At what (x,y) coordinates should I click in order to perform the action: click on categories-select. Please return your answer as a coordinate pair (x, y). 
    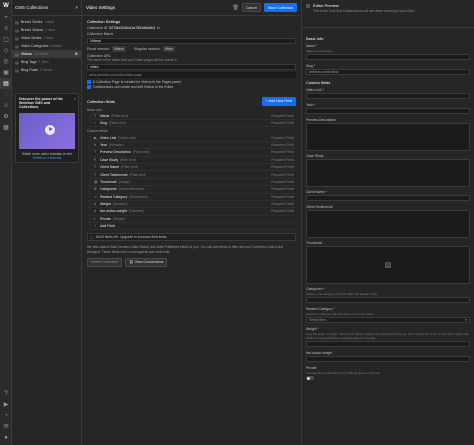
    Looking at the image, I should click on (388, 300).